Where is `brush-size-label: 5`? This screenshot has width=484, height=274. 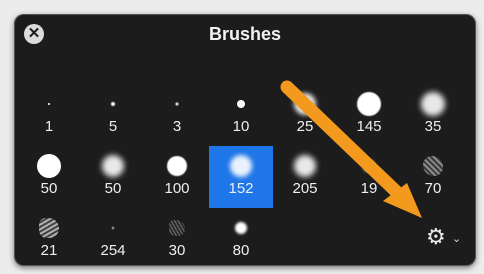 brush-size-label: 5 is located at coordinates (113, 126).